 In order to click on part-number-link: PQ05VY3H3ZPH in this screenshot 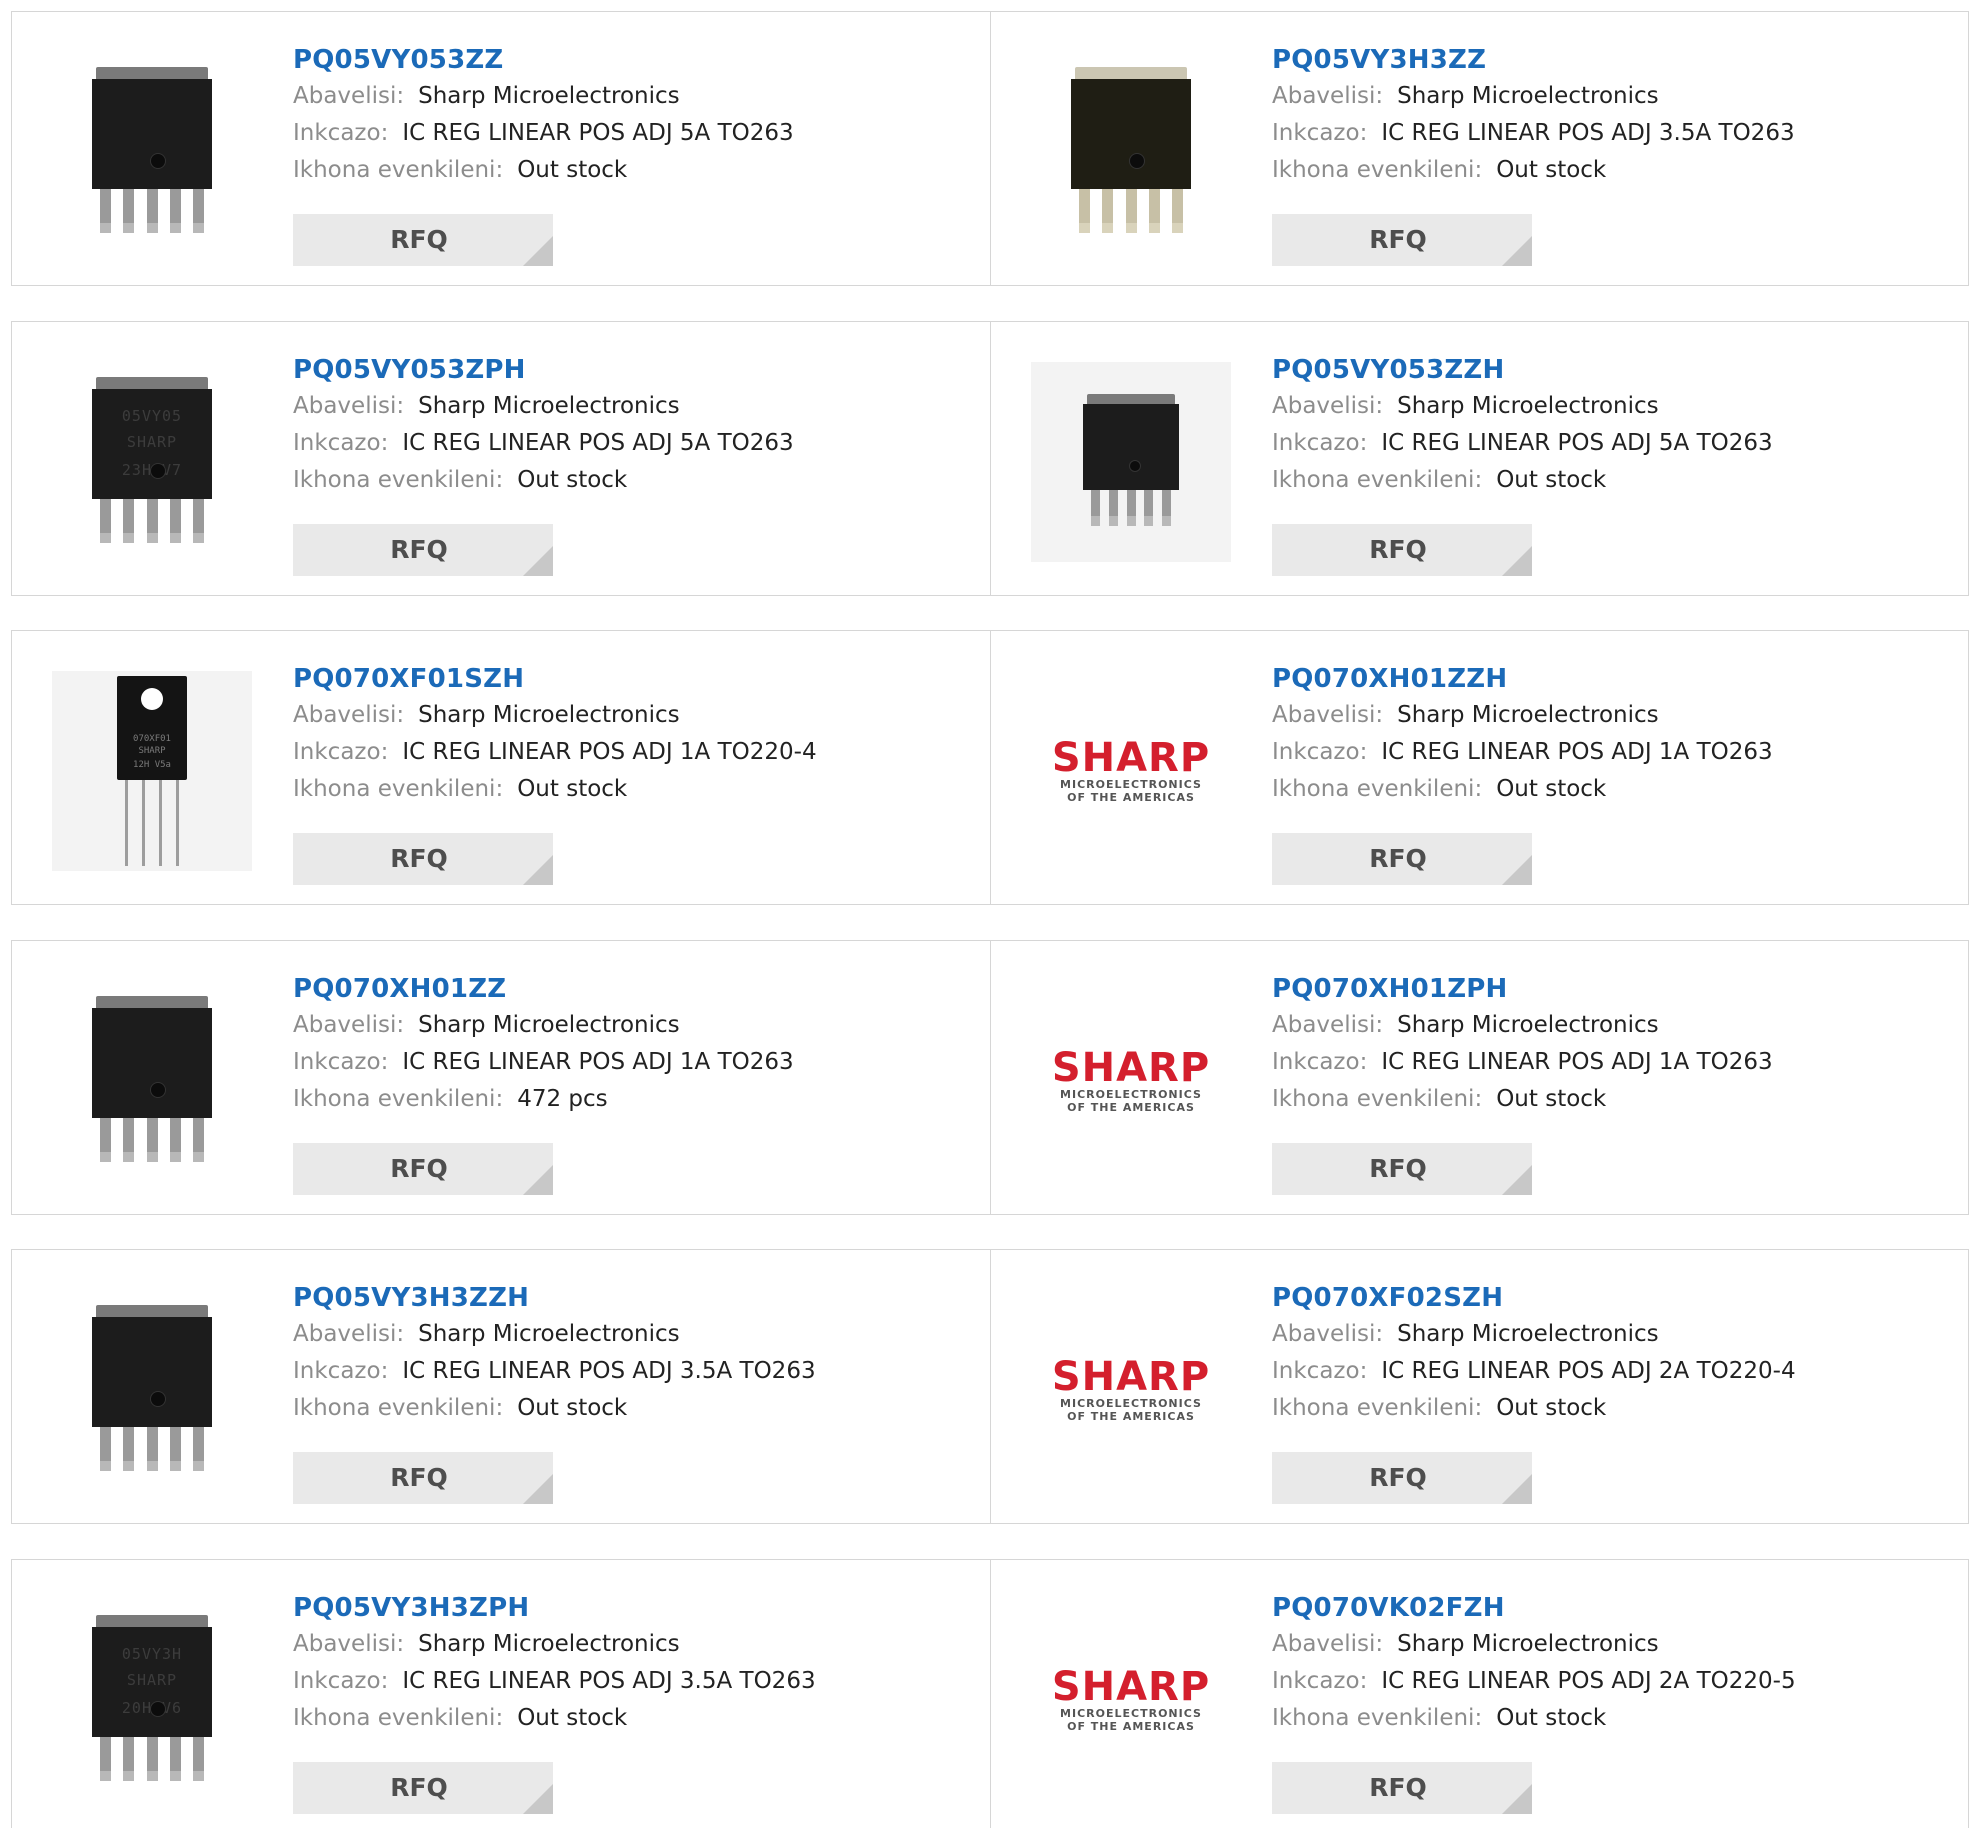, I will do `click(633, 1608)`.